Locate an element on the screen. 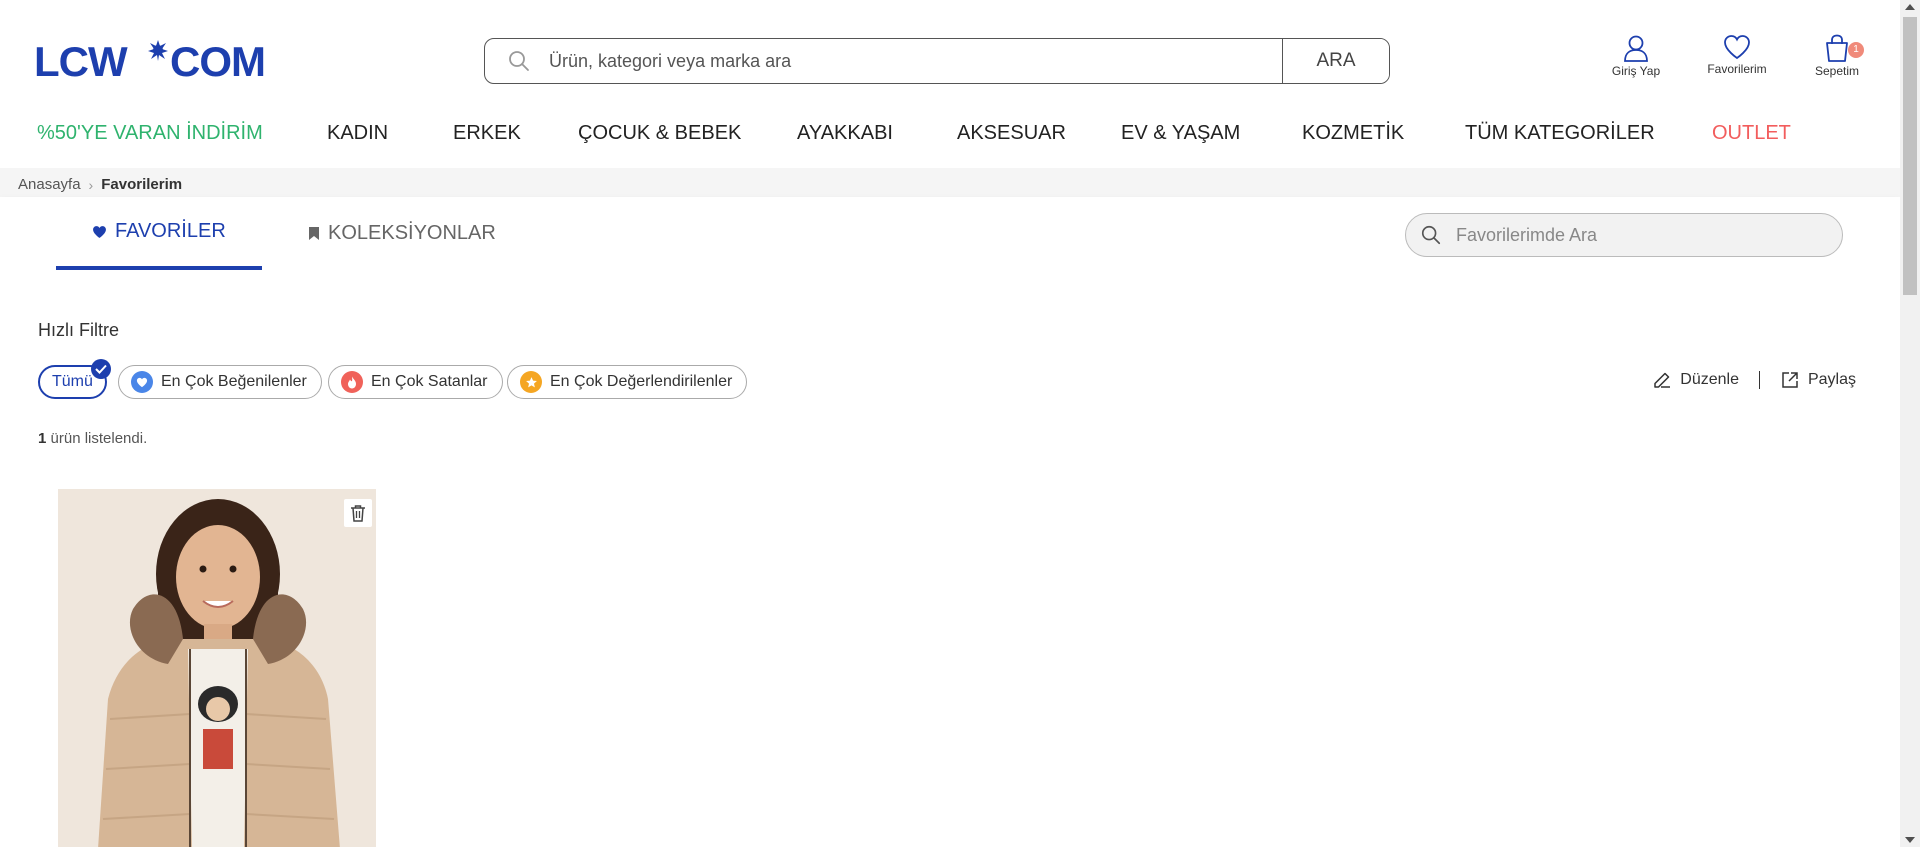 The width and height of the screenshot is (1920, 847). nav-item-men: ERKEK is located at coordinates (487, 133).